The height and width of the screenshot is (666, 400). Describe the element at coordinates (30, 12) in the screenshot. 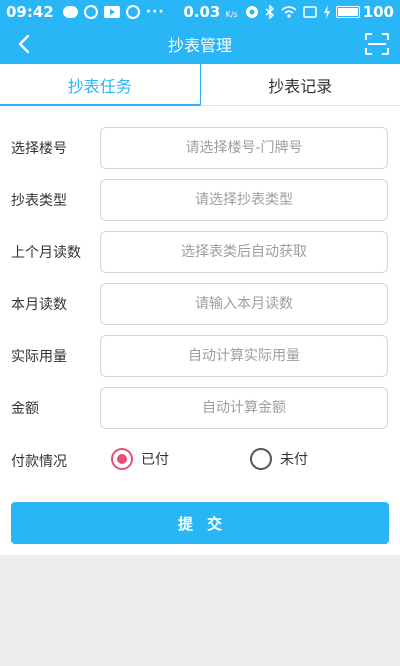

I see `status-time: 09:42` at that location.